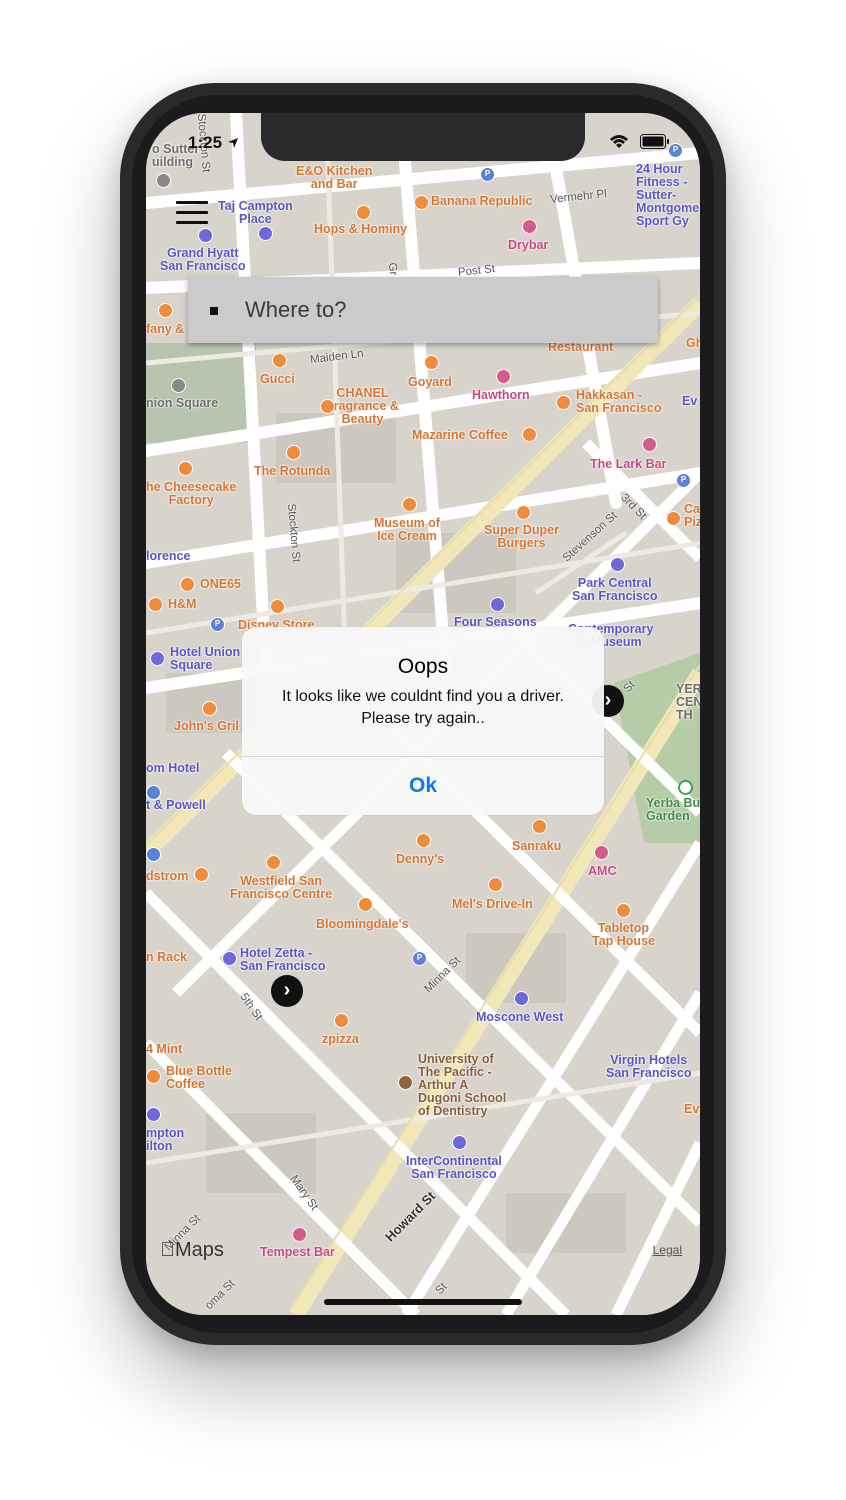  What do you see at coordinates (423, 310) in the screenshot?
I see `destination-search-box: Where to?` at bounding box center [423, 310].